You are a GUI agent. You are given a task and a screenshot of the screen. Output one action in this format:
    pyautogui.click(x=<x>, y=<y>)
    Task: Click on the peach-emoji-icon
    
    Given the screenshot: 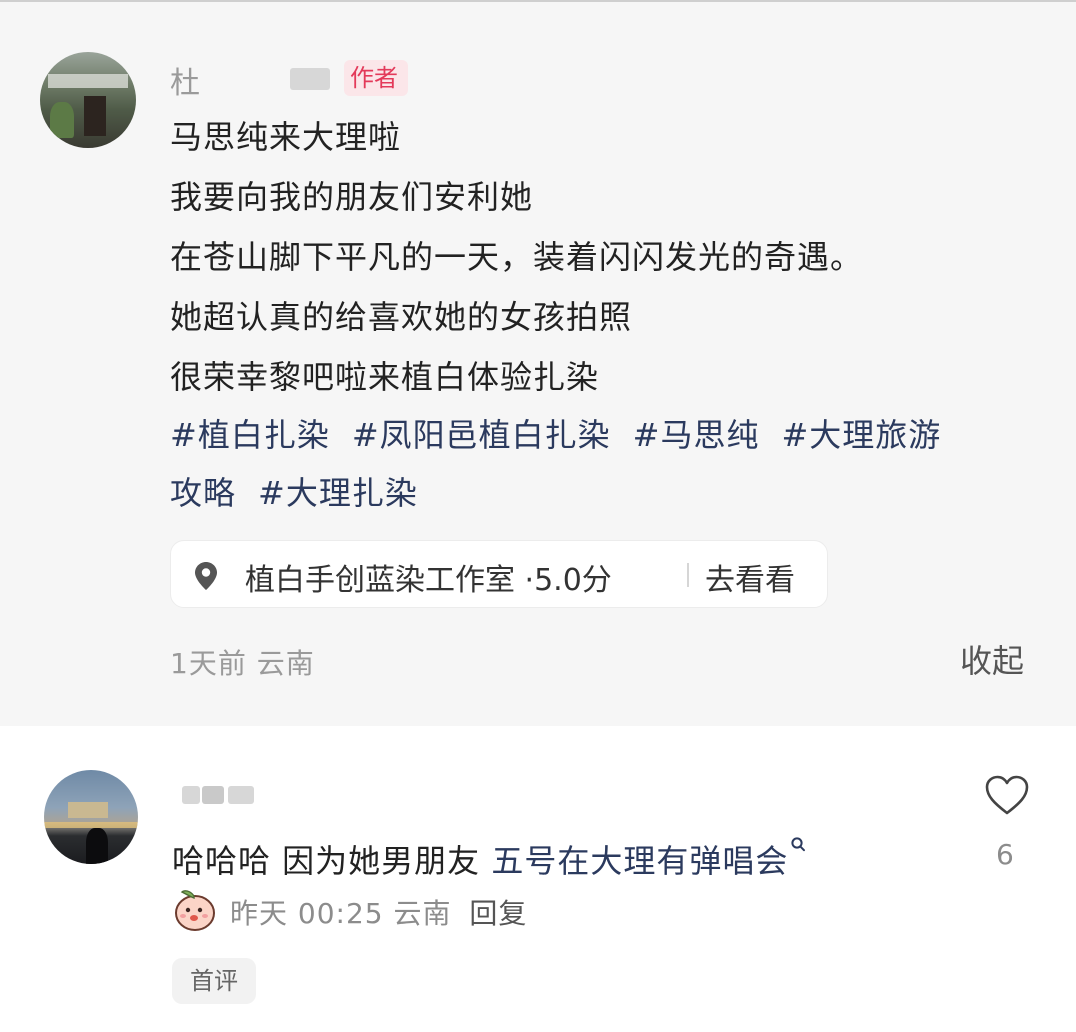 What is the action you would take?
    pyautogui.click(x=195, y=910)
    